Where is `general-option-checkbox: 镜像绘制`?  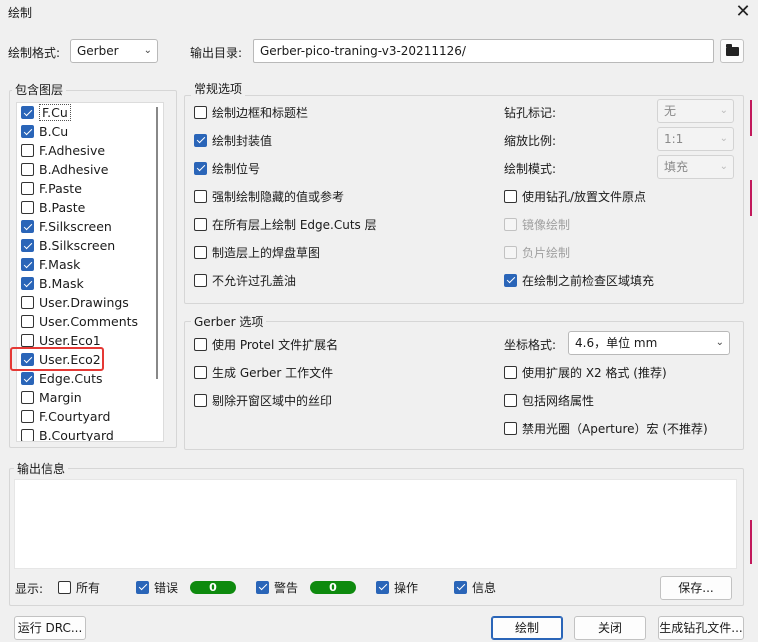
general-option-checkbox: 镜像绘制 is located at coordinates (537, 224).